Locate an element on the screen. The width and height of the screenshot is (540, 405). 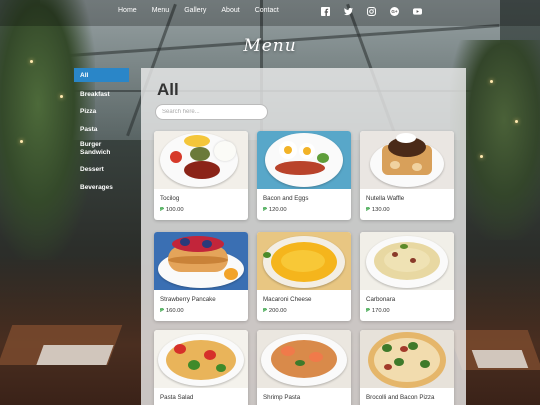
nav-links: Home Menu Gallery About Contact is located at coordinates (206, 10).